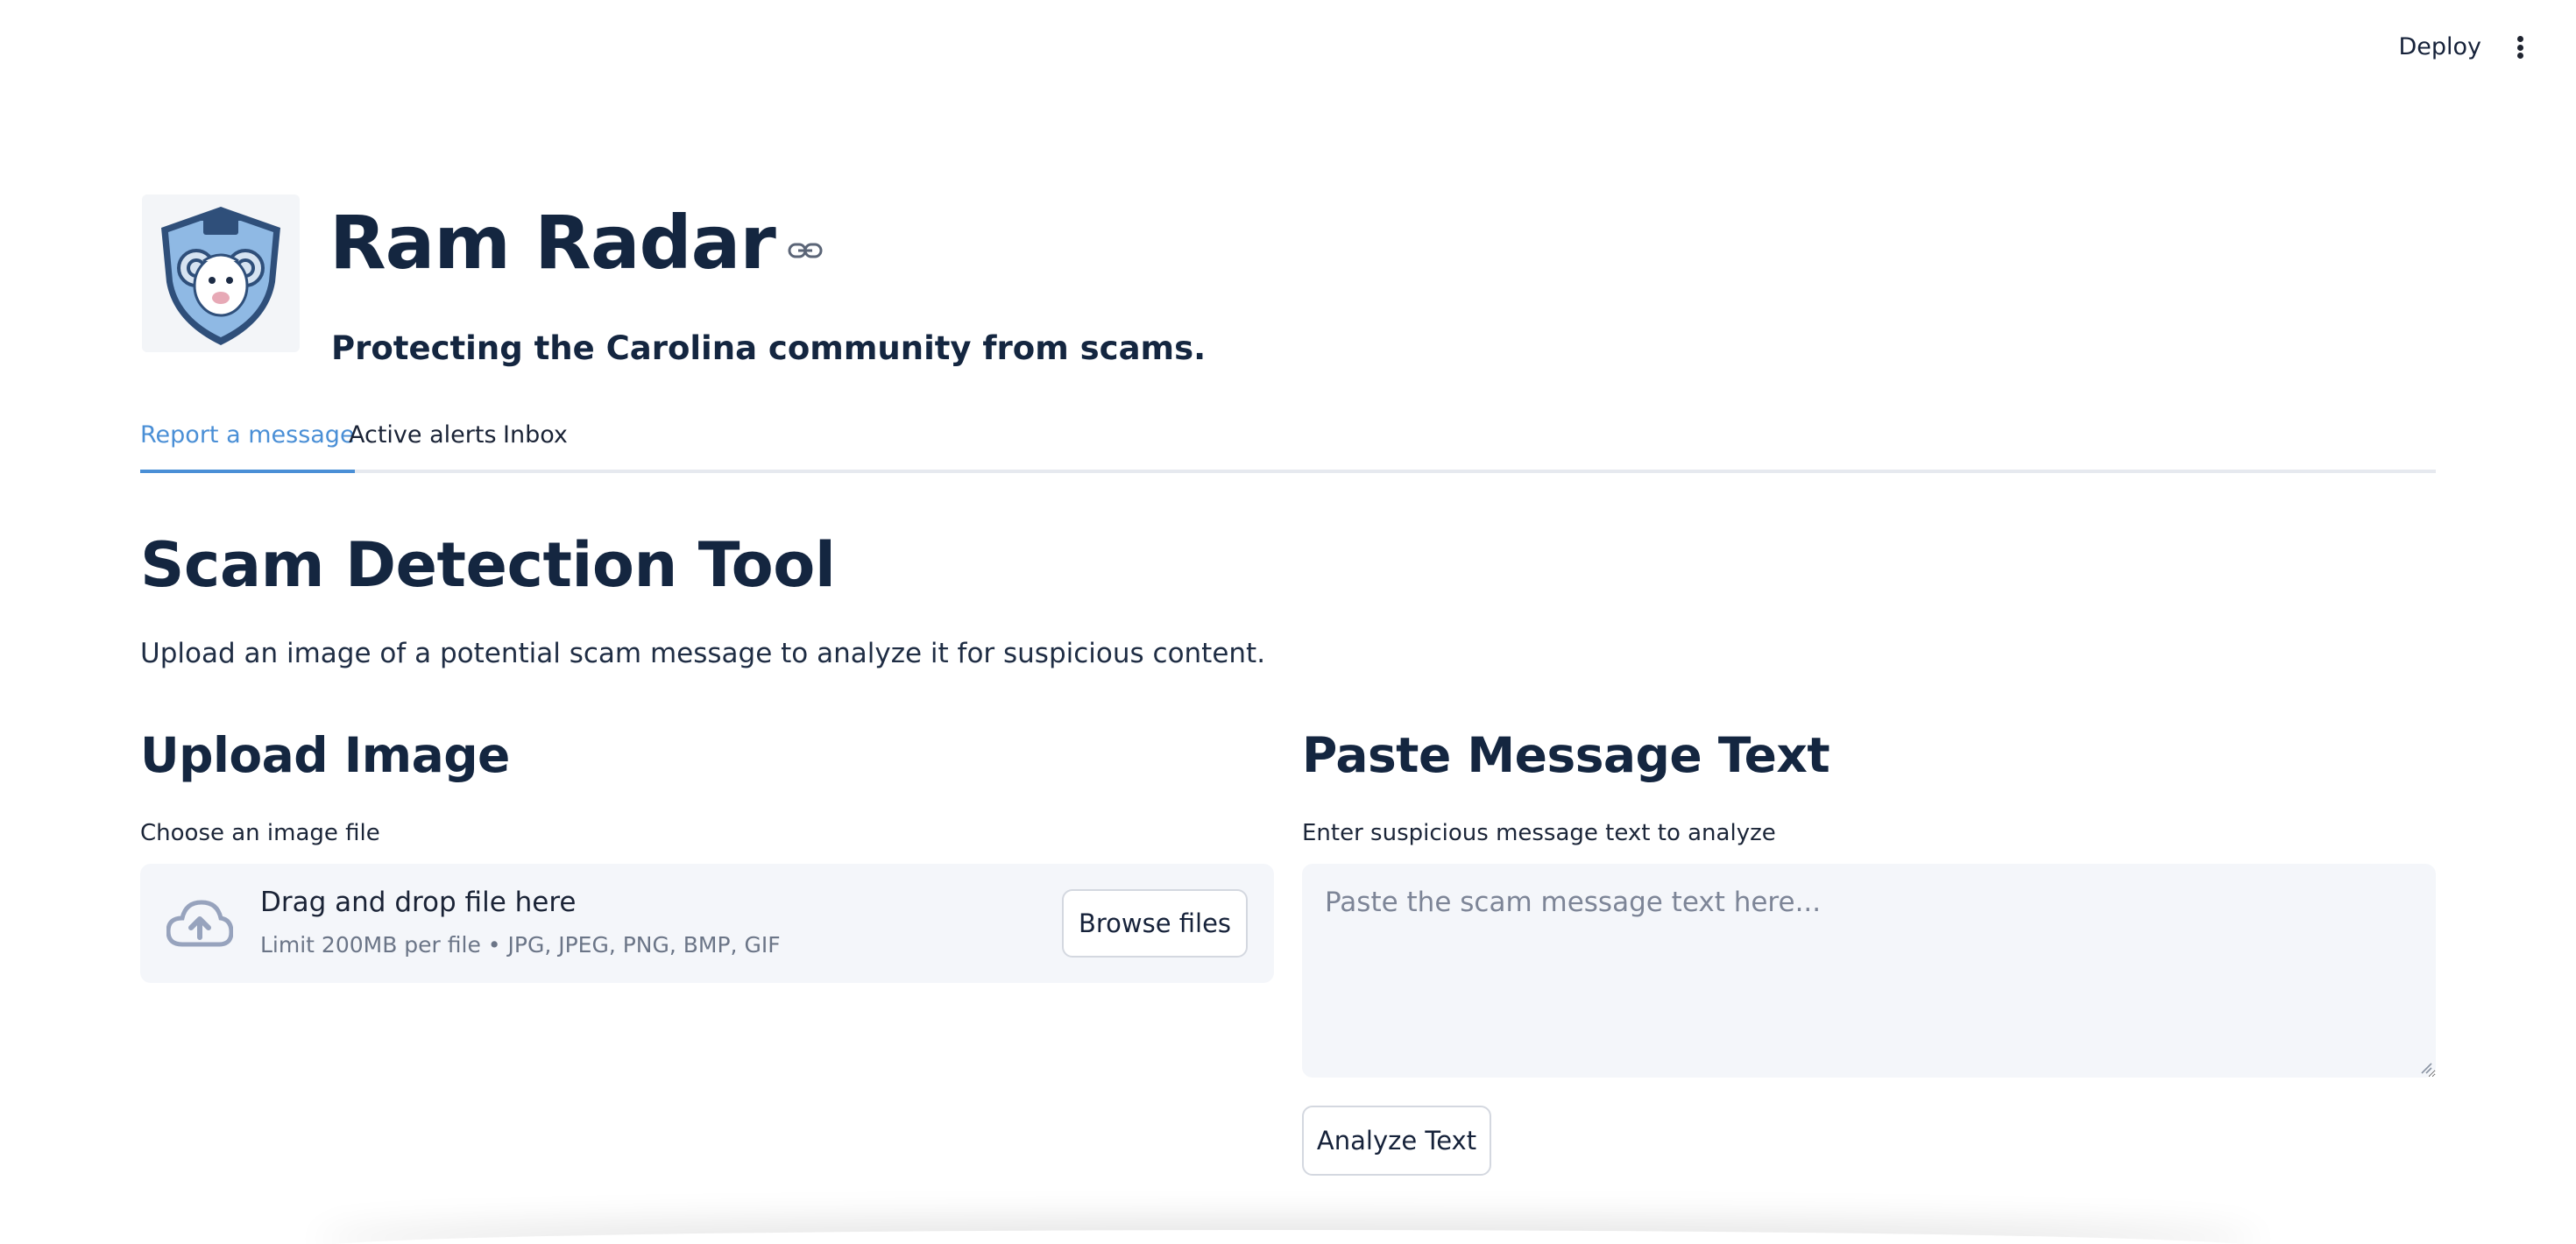  What do you see at coordinates (2519, 47) in the screenshot?
I see `kebab-menu-icon` at bounding box center [2519, 47].